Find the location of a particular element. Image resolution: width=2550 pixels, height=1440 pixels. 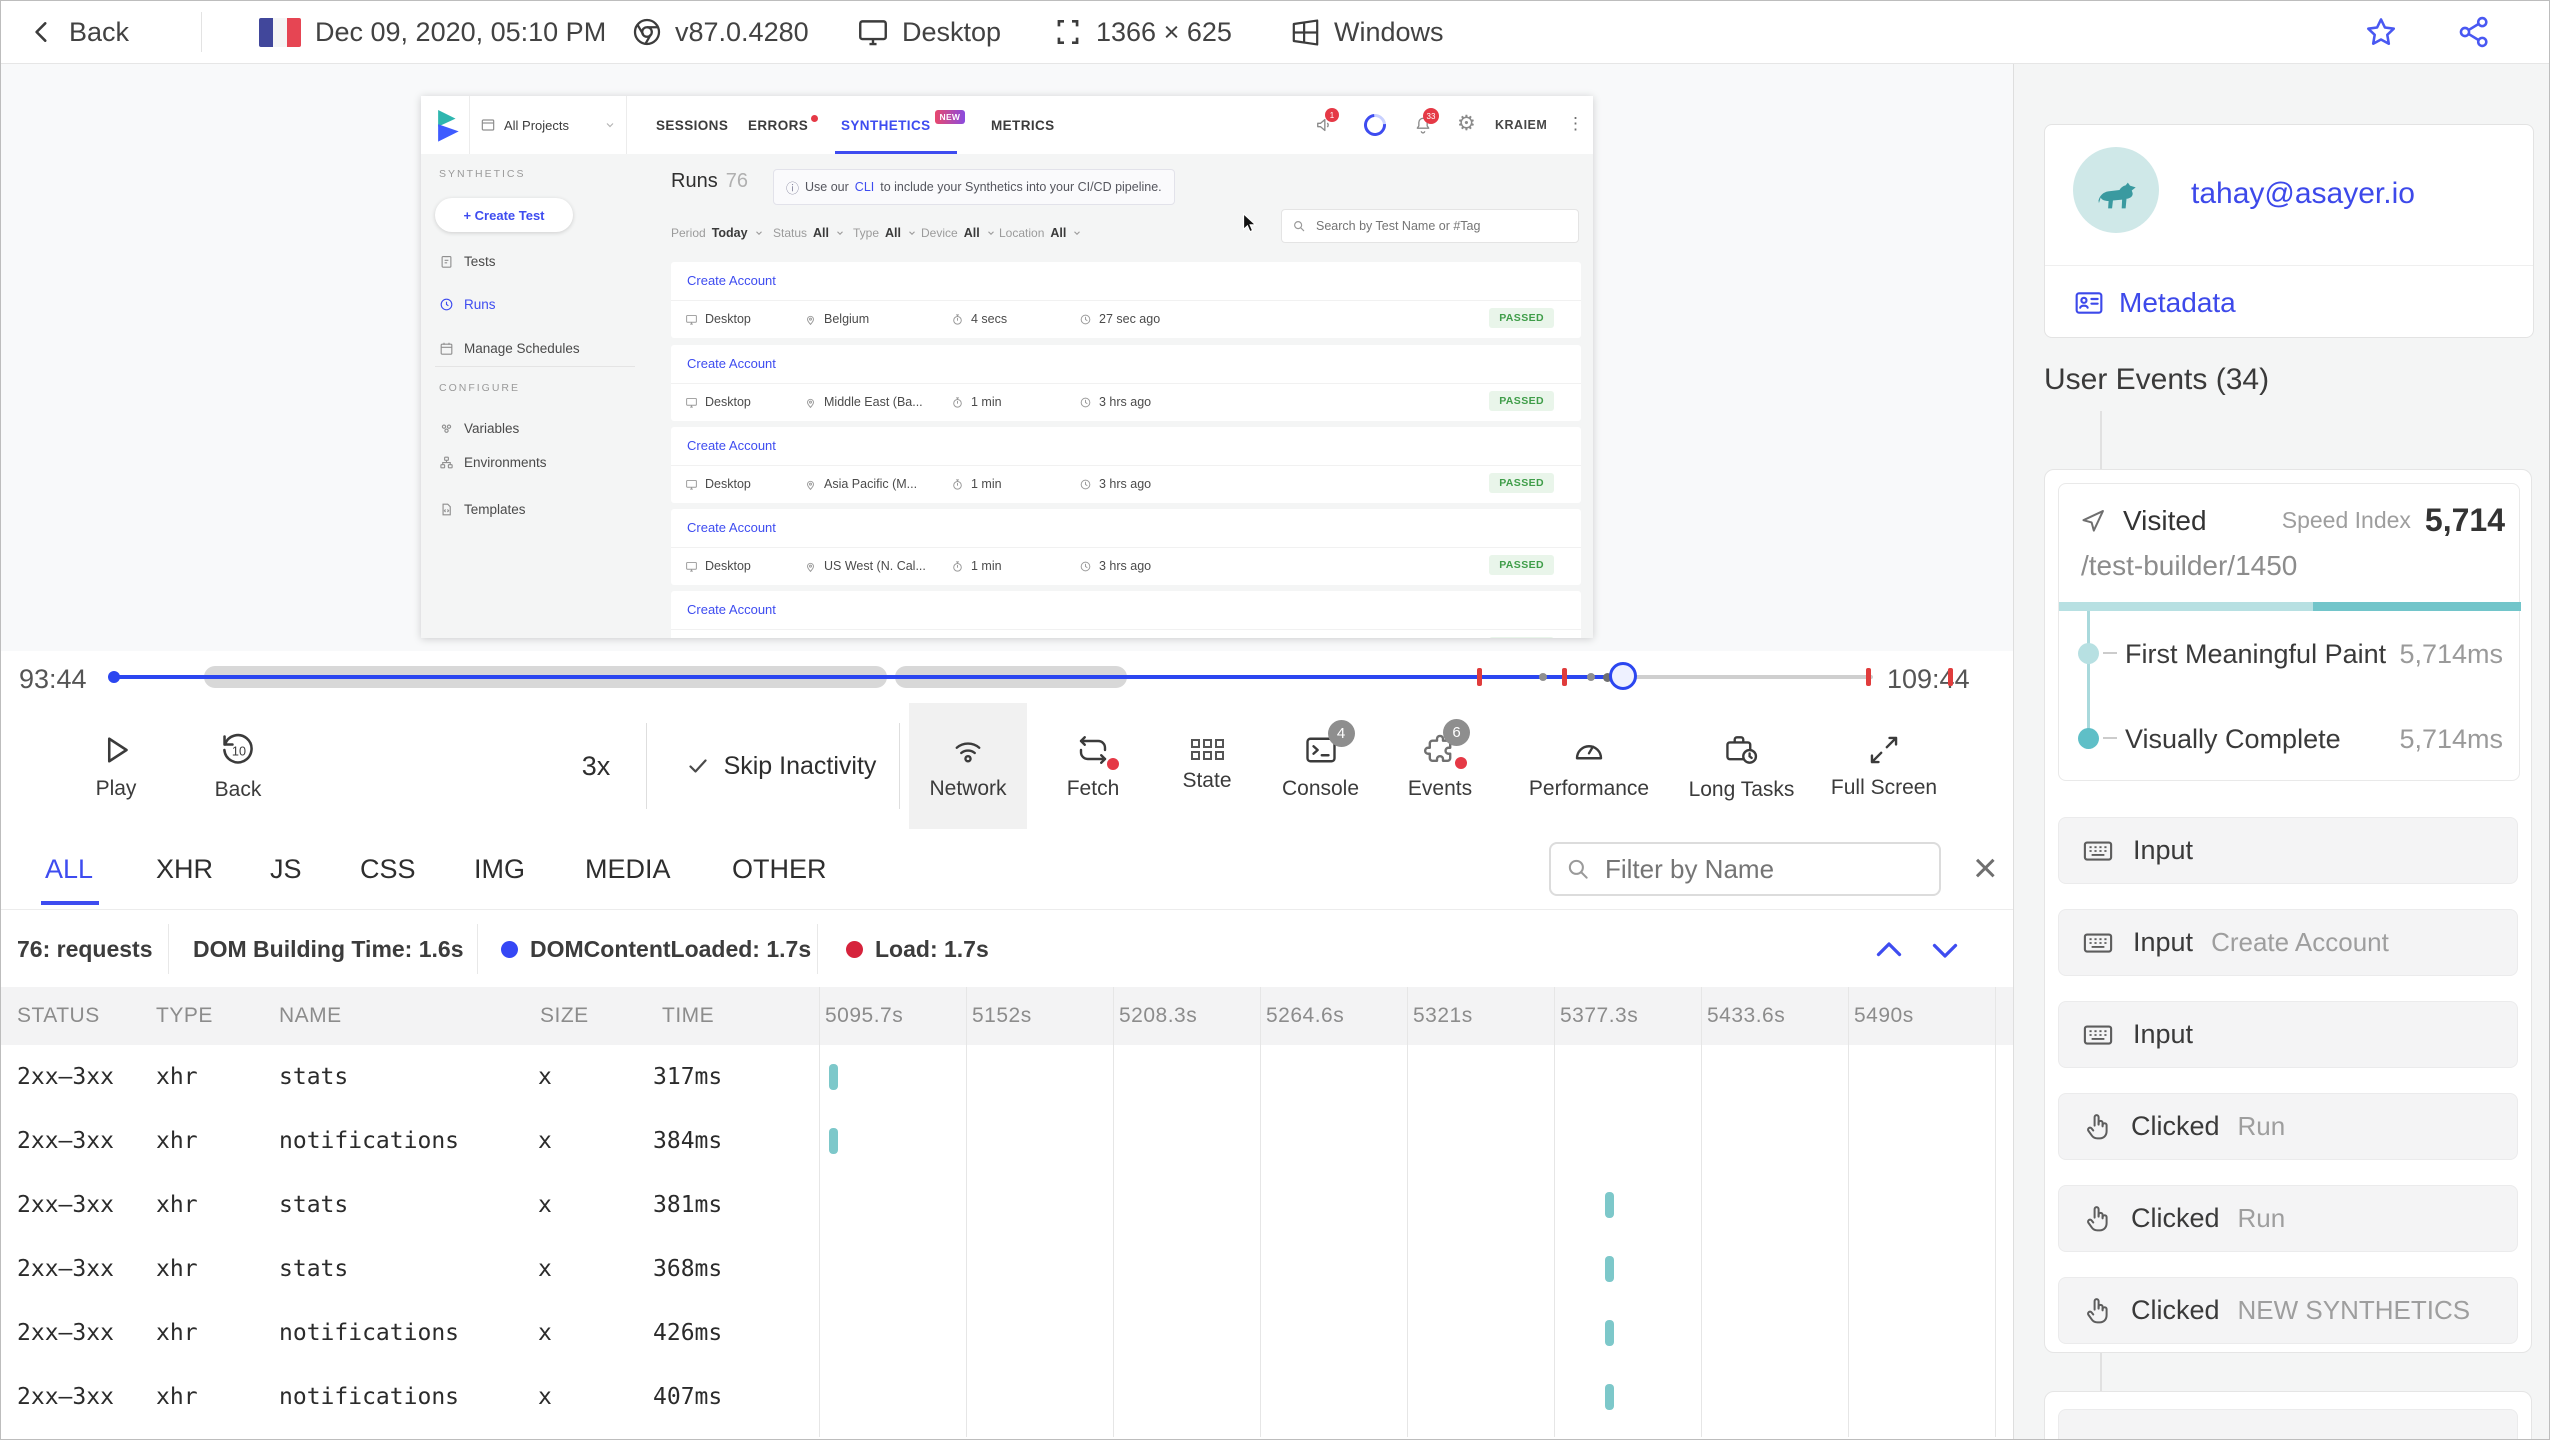

fullscreen-icon is located at coordinates (1884, 750).